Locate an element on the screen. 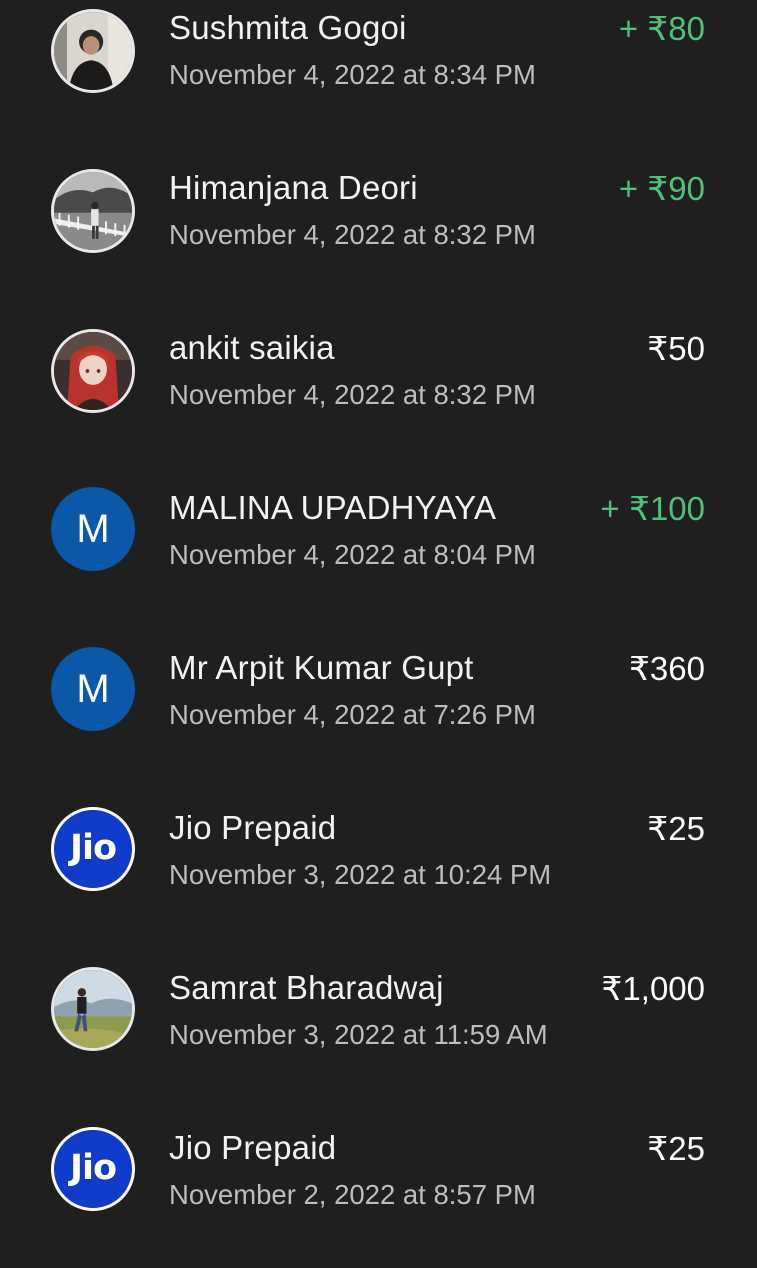  contact-name: Sushmita Gogoi is located at coordinates (288, 27).